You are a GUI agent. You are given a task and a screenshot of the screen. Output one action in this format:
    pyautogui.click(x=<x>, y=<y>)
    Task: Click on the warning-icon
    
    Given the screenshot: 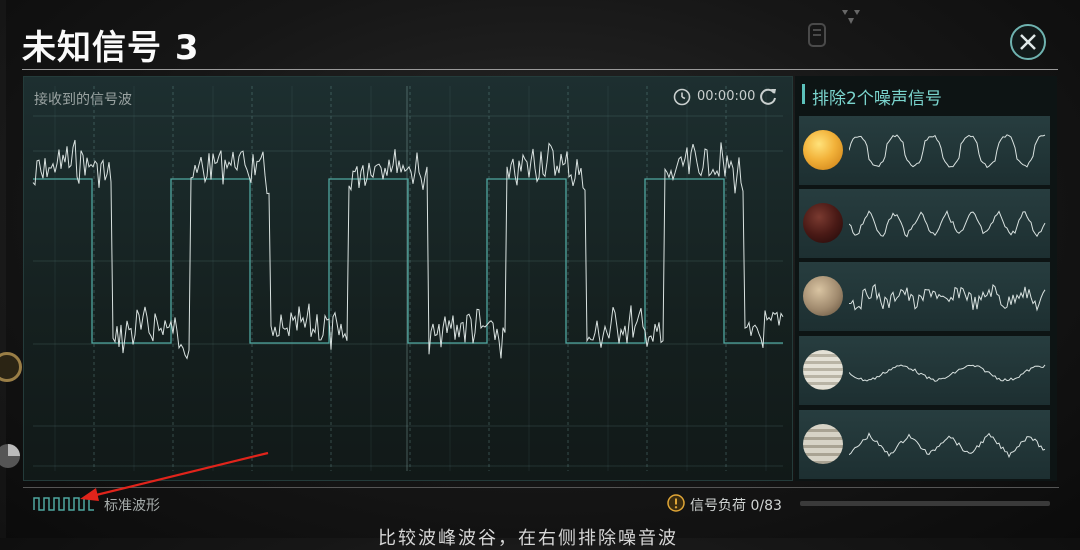 What is the action you would take?
    pyautogui.click(x=676, y=503)
    